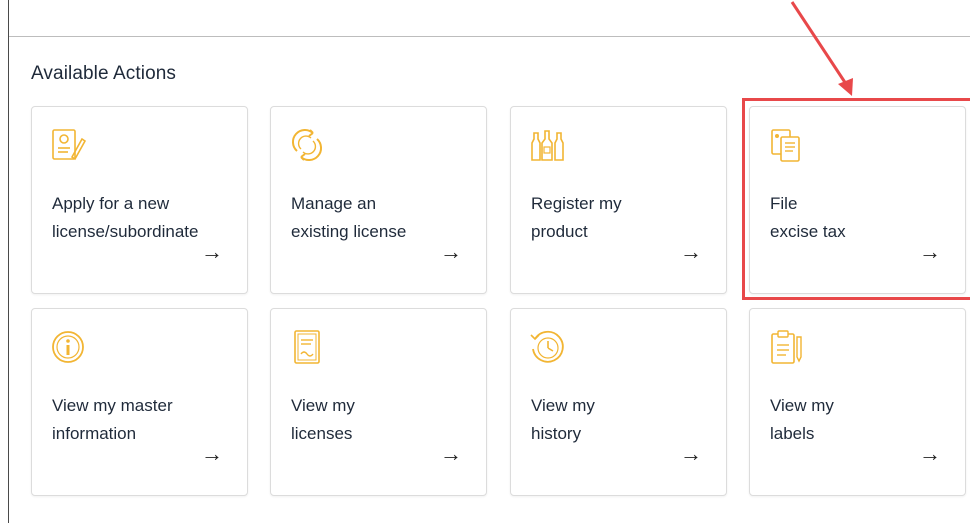 The image size is (970, 523). Describe the element at coordinates (618, 402) in the screenshot. I see `card-view-history: View my history →` at that location.